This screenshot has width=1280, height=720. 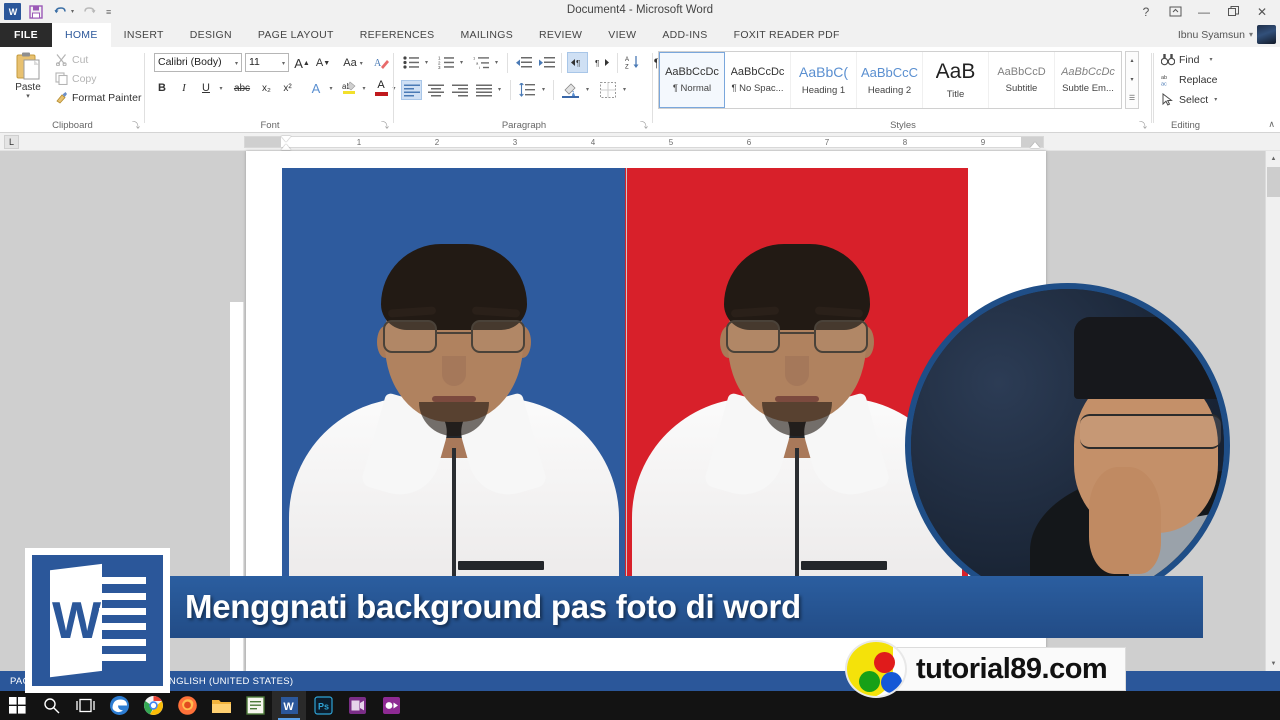 I want to click on task-view-icon, so click(x=85, y=705).